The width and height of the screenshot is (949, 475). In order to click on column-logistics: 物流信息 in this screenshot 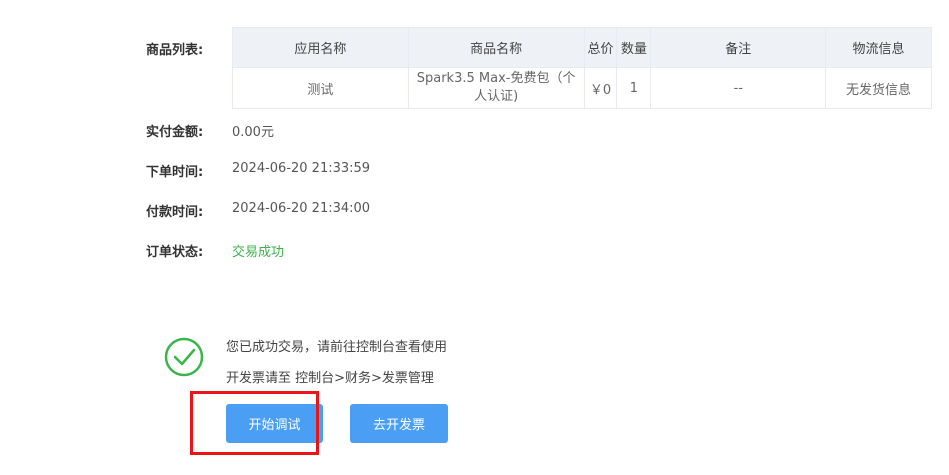, I will do `click(878, 47)`.